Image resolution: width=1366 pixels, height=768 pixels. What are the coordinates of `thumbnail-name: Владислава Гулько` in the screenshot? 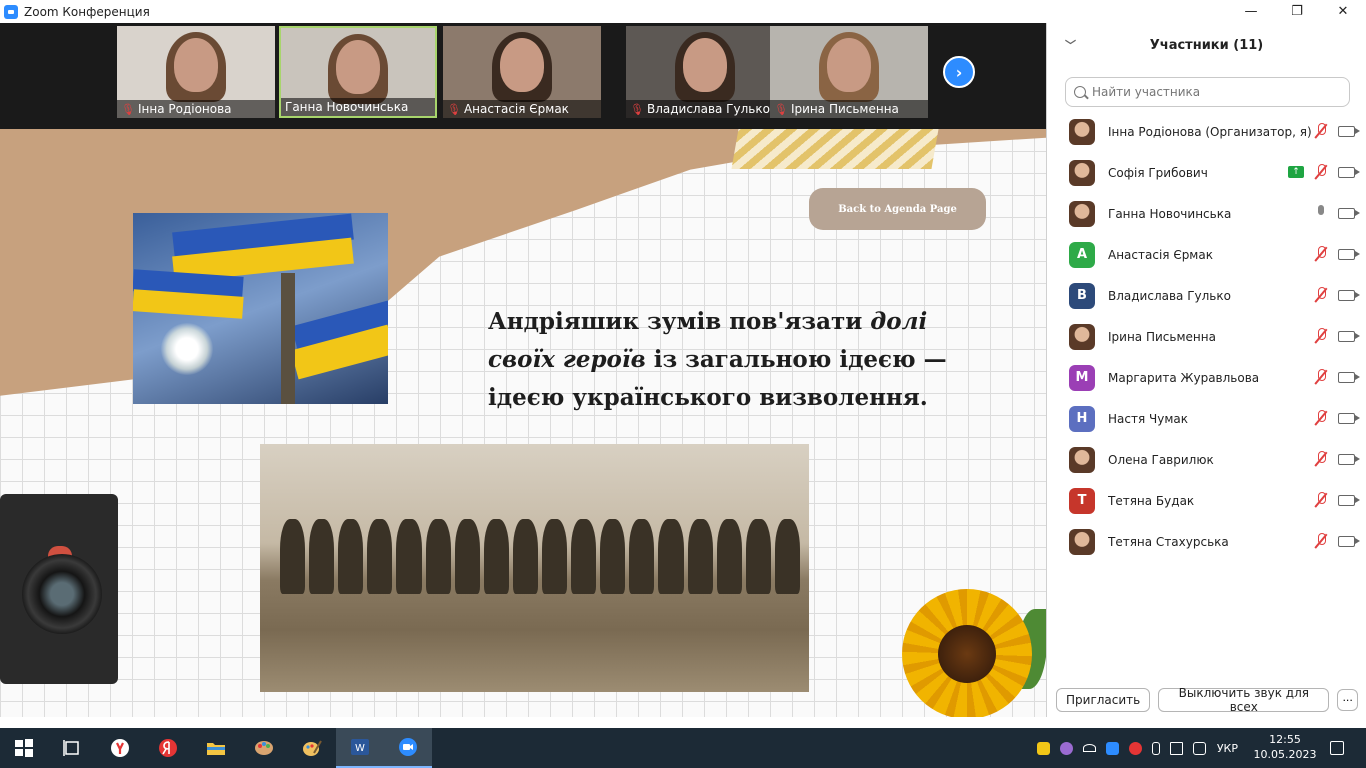 It's located at (708, 109).